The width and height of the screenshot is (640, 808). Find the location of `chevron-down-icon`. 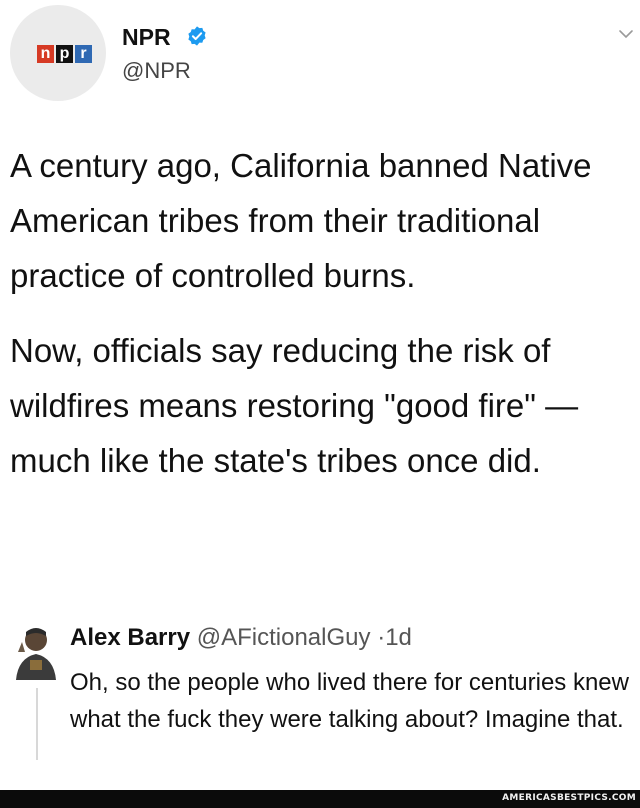

chevron-down-icon is located at coordinates (626, 34).